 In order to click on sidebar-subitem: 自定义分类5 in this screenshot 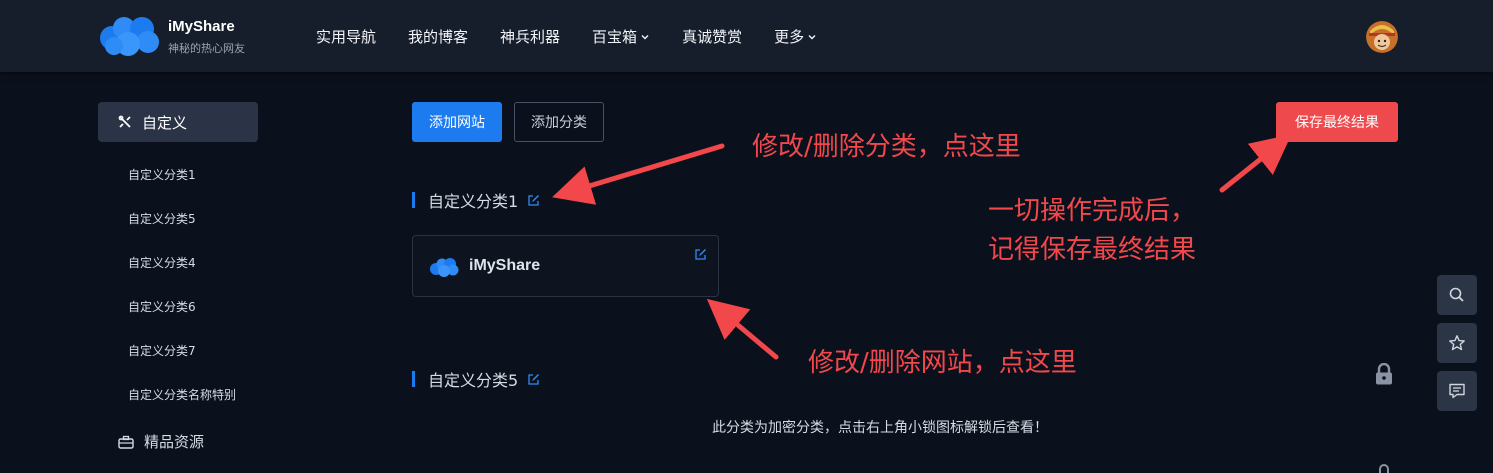, I will do `click(162, 218)`.